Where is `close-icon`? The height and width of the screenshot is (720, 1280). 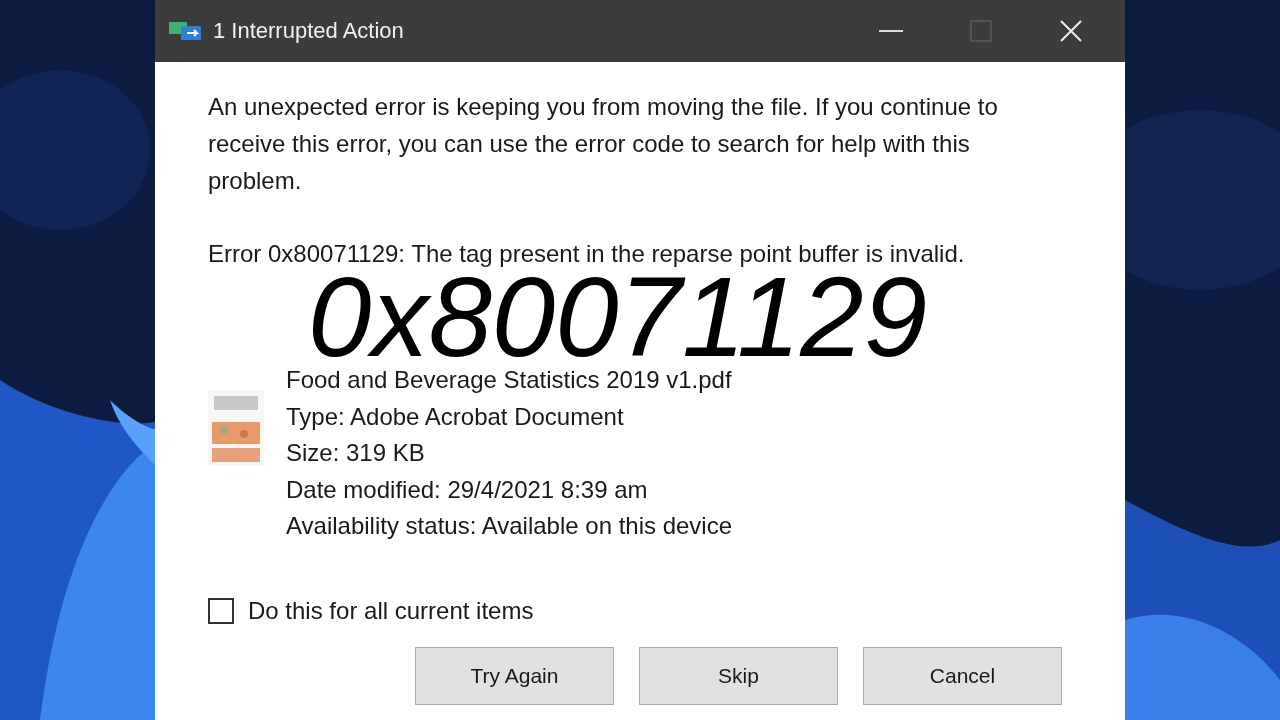
close-icon is located at coordinates (1071, 31).